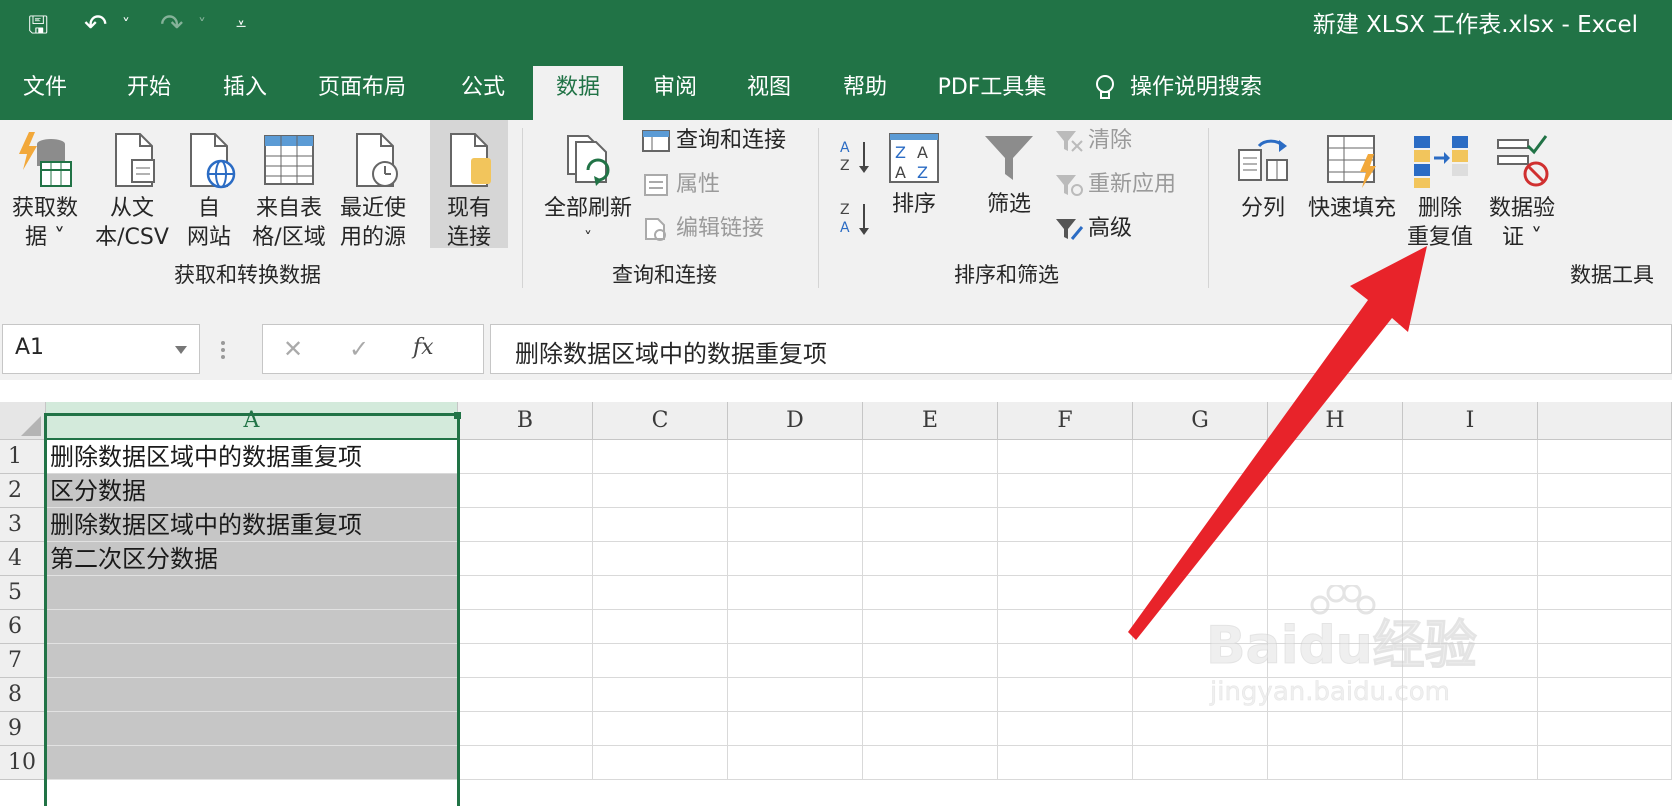  I want to click on cell-c9, so click(660, 729).